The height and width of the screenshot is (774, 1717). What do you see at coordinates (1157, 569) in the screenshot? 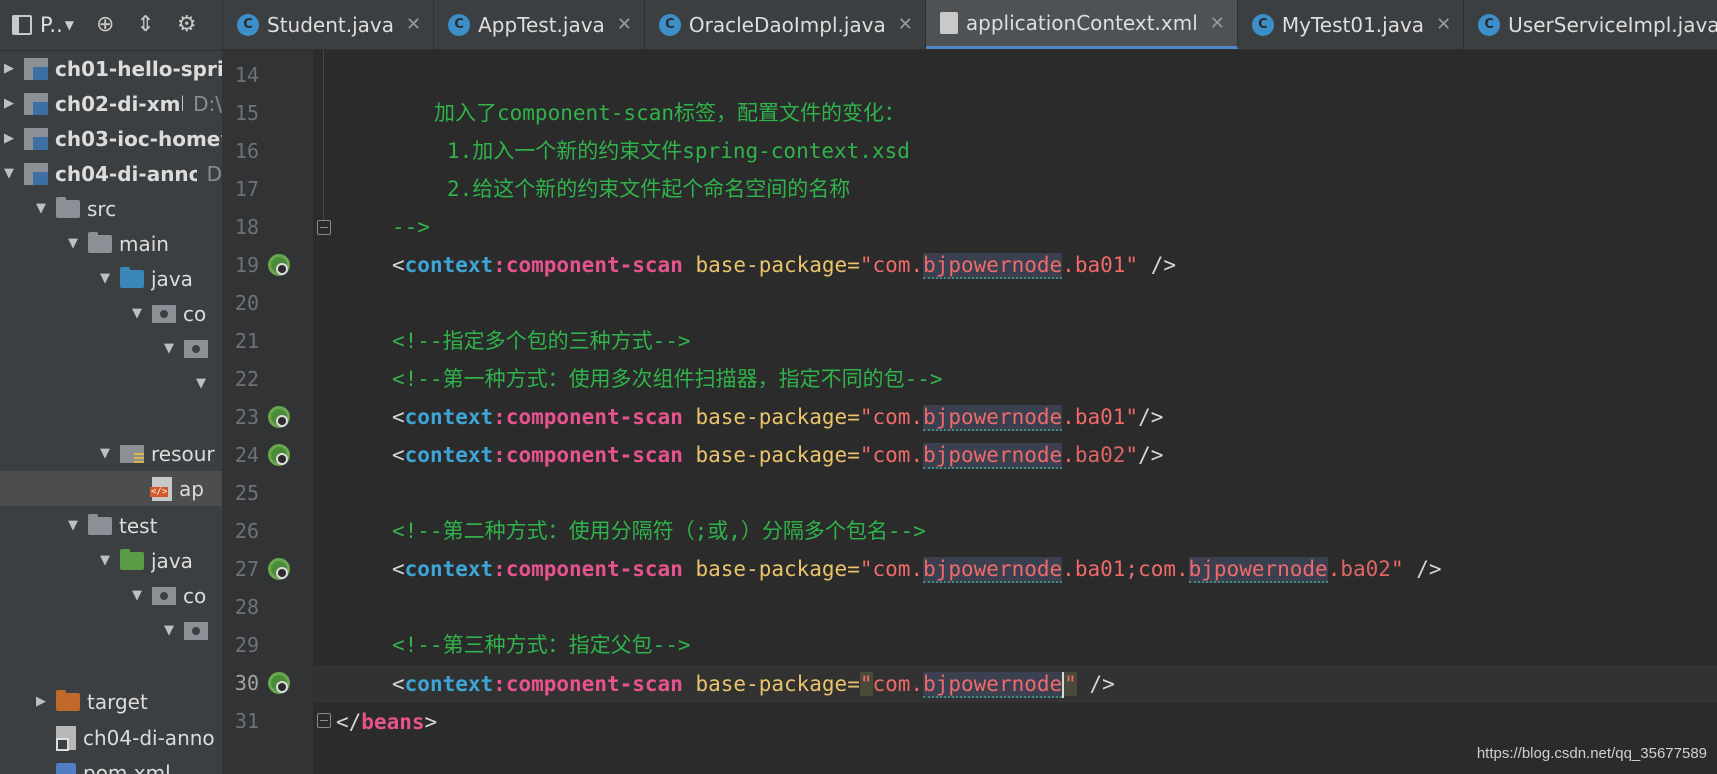
I see `code-value: ;com.` at bounding box center [1157, 569].